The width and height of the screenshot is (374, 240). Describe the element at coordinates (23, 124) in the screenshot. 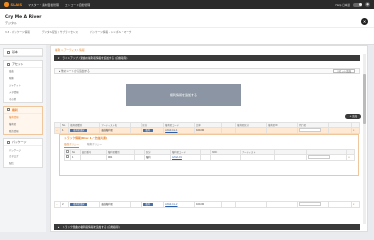

I see `sidebar-item: 権利者` at that location.